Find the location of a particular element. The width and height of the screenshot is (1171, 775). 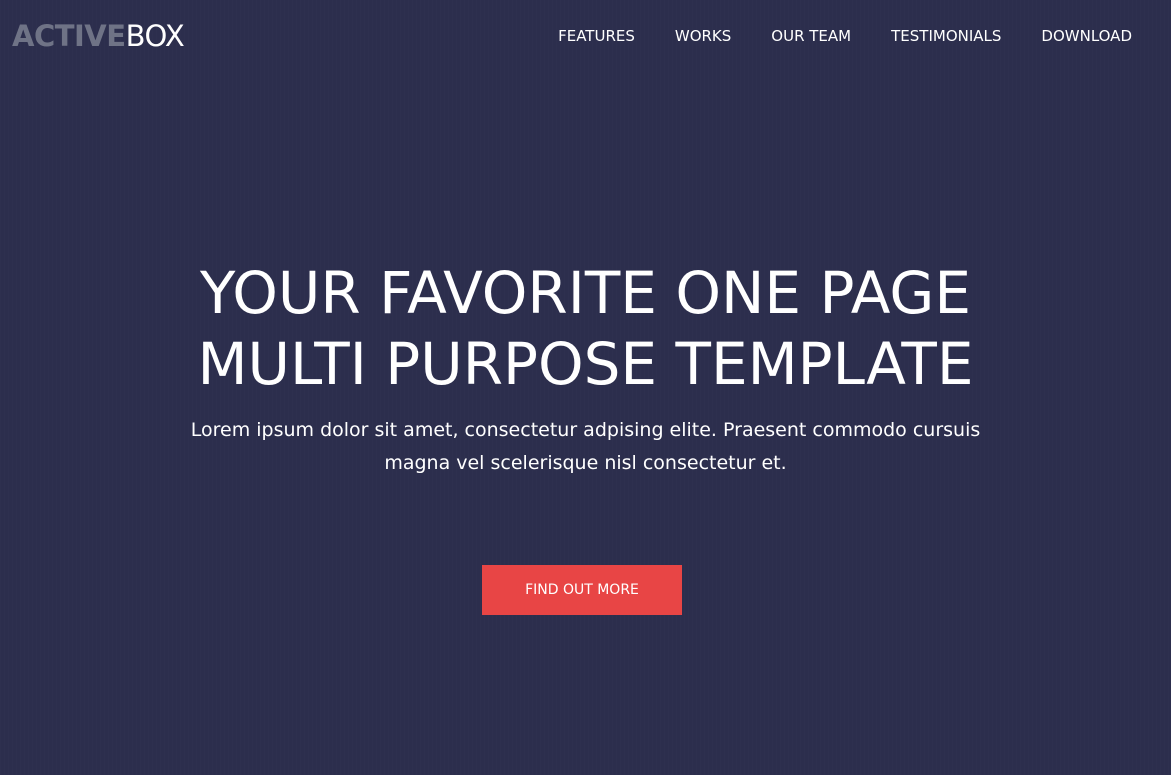

nav-item-our-team: OUR TEAM is located at coordinates (811, 36).